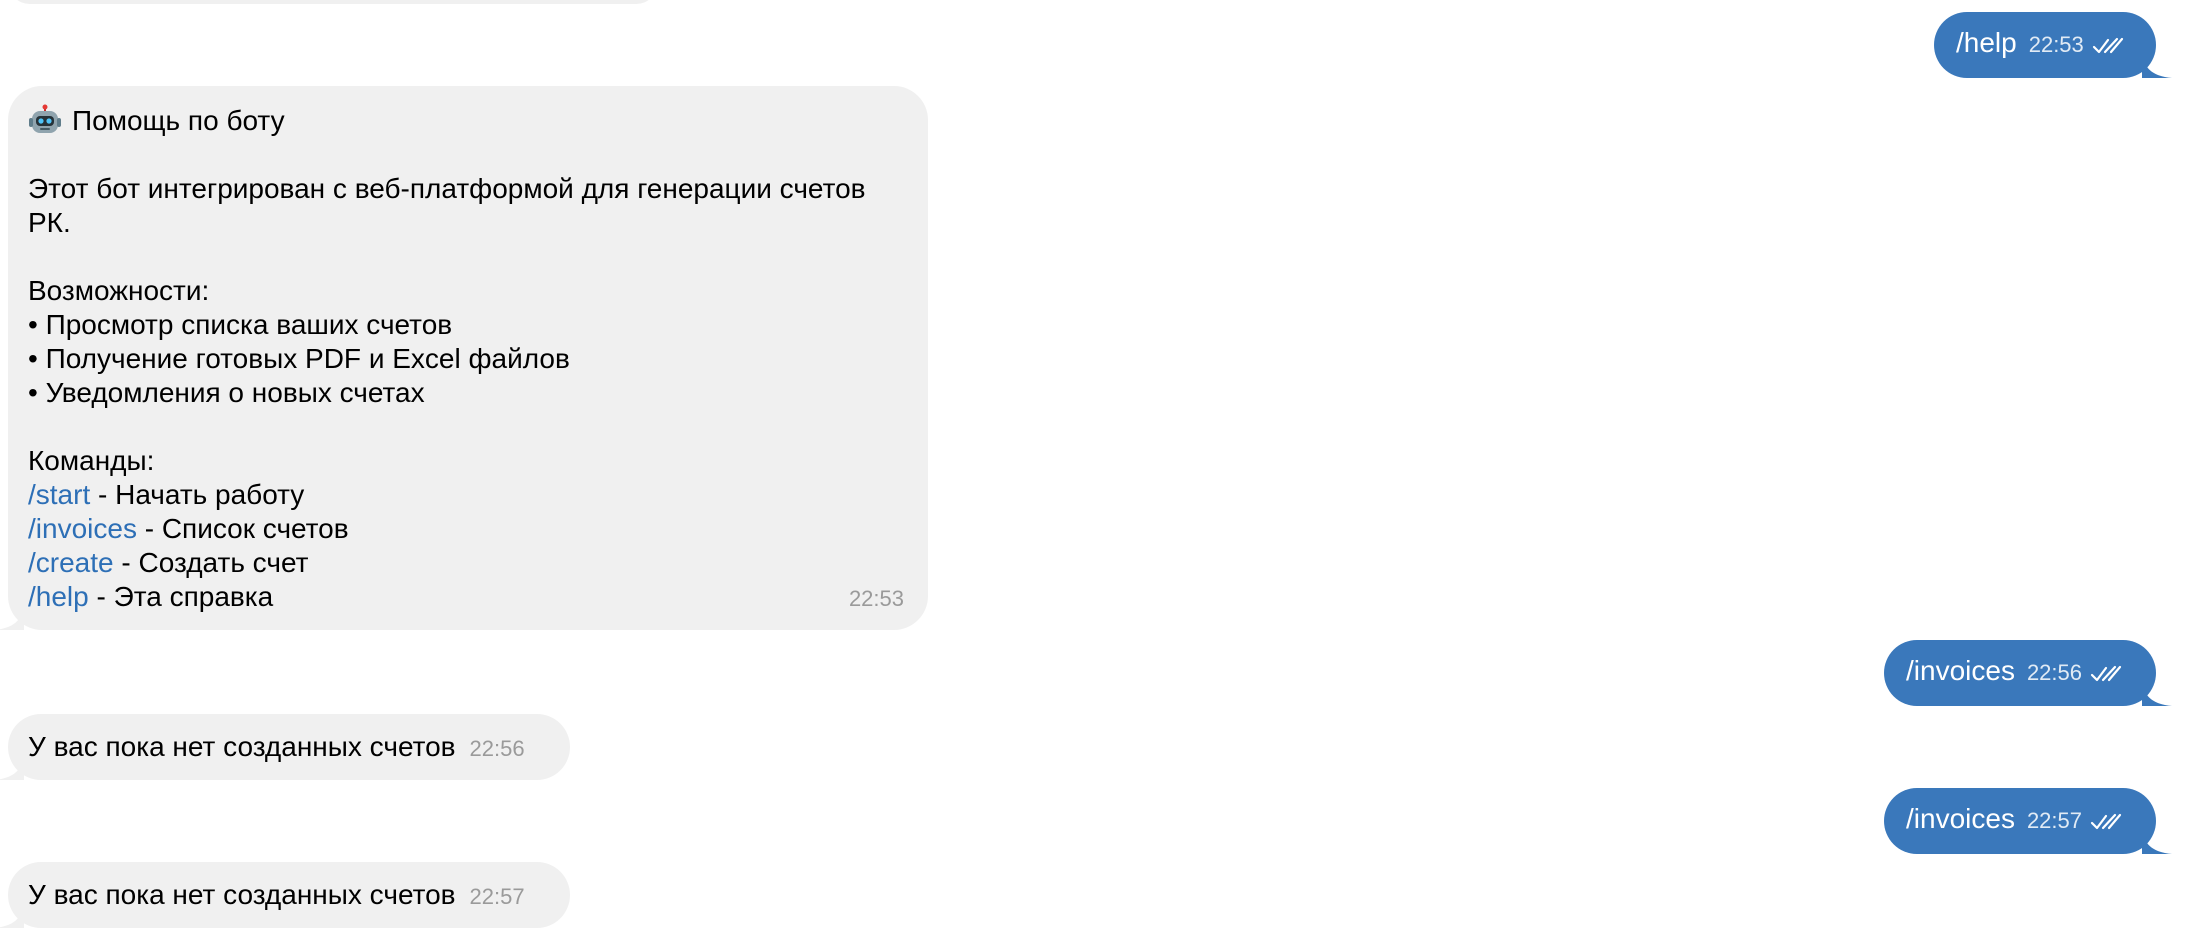  I want to click on feature-item: • Уведомления о новых счетах, so click(226, 392).